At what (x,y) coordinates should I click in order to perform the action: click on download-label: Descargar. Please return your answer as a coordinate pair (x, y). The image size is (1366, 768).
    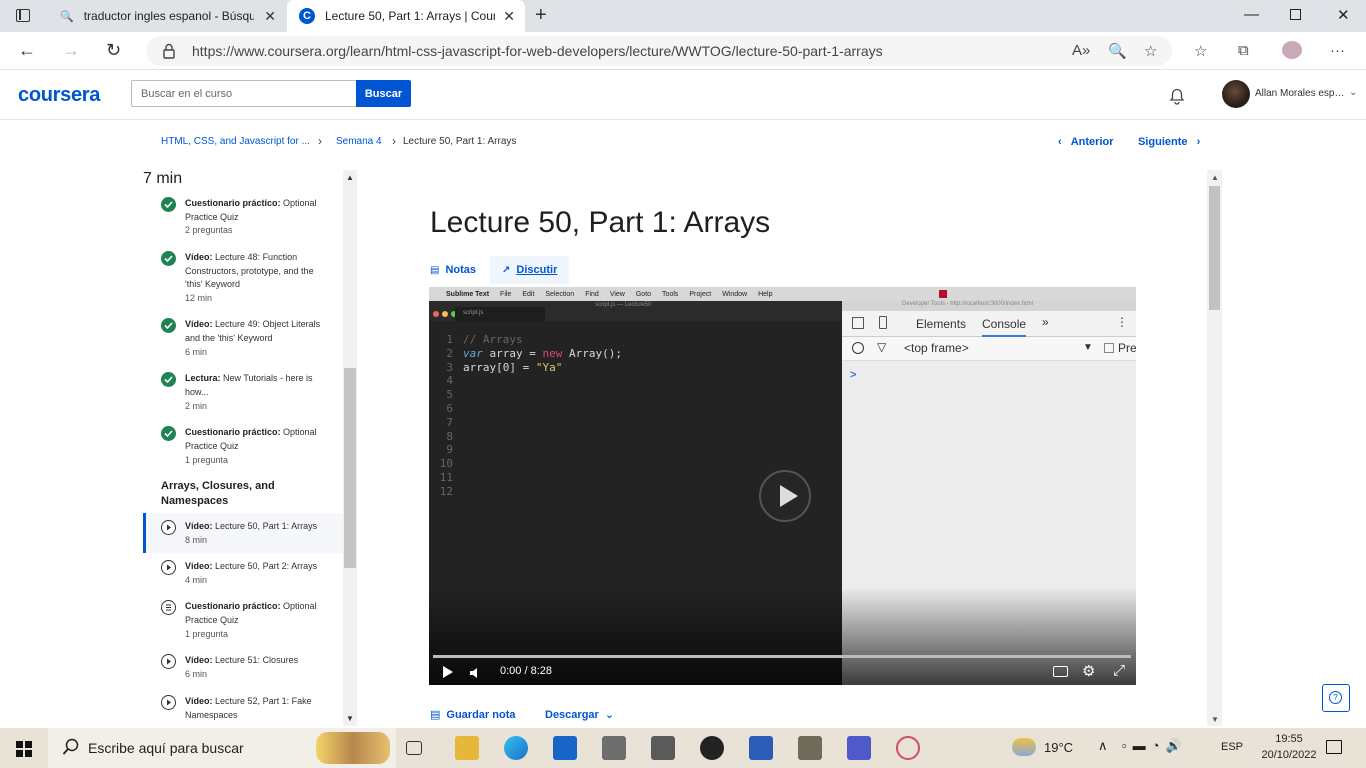
    Looking at the image, I should click on (572, 715).